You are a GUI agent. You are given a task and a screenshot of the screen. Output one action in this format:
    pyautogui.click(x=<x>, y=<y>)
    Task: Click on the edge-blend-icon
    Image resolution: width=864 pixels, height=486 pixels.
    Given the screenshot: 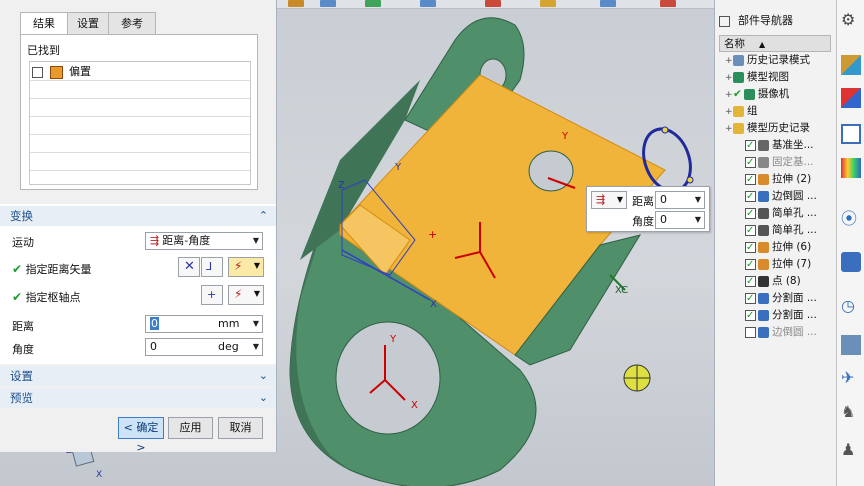 What is the action you would take?
    pyautogui.click(x=763, y=332)
    